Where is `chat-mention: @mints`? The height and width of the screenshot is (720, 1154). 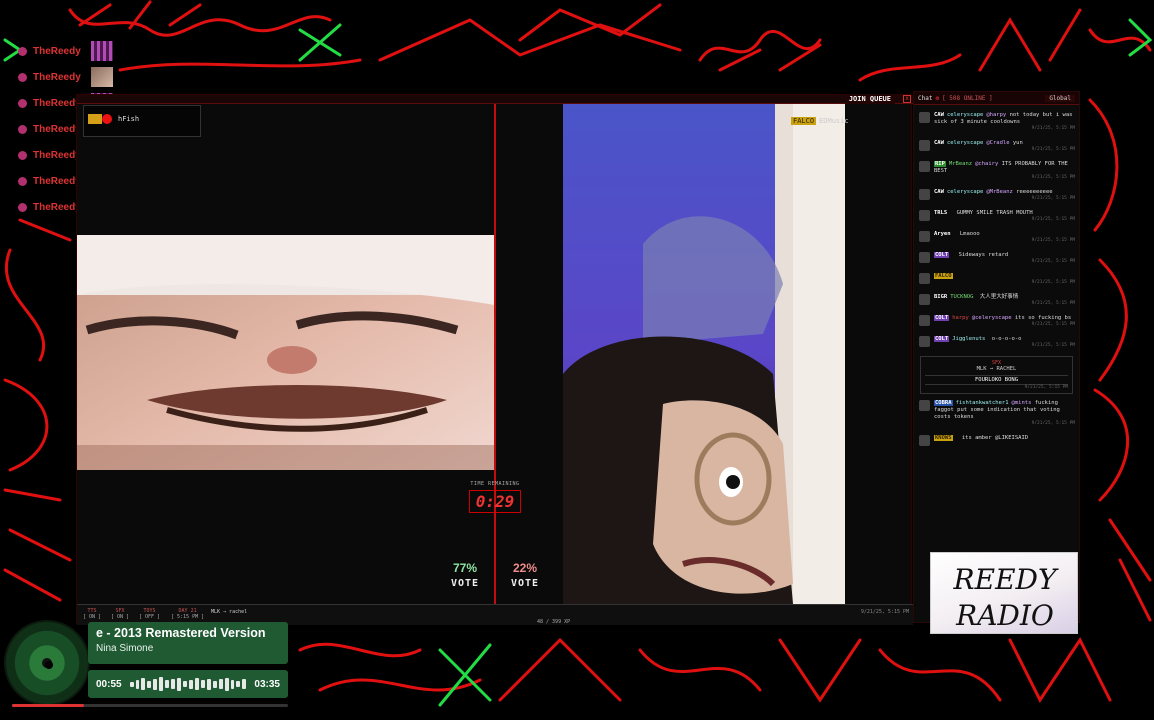
chat-mention: @mints is located at coordinates (1022, 403).